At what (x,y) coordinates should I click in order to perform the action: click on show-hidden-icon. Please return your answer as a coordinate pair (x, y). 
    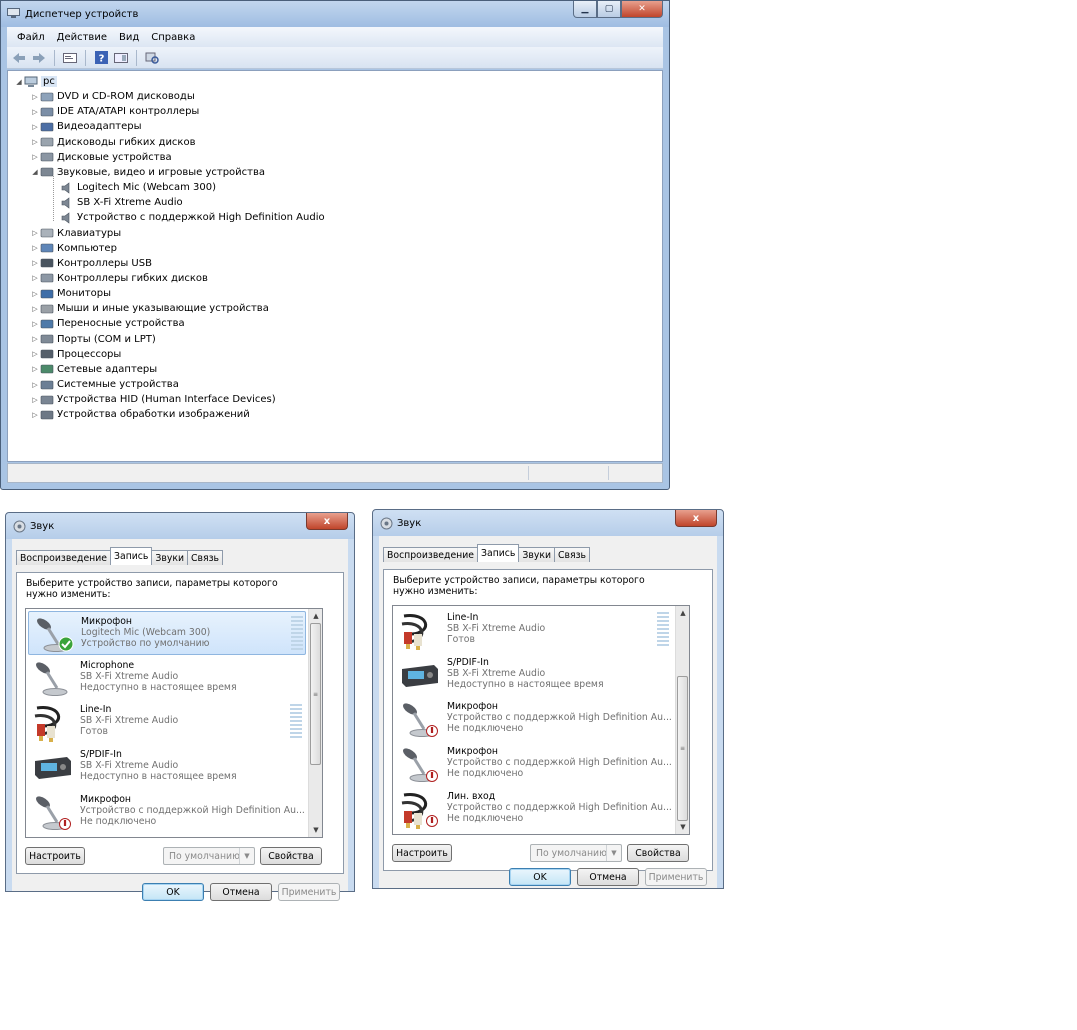
    Looking at the image, I should click on (121, 58).